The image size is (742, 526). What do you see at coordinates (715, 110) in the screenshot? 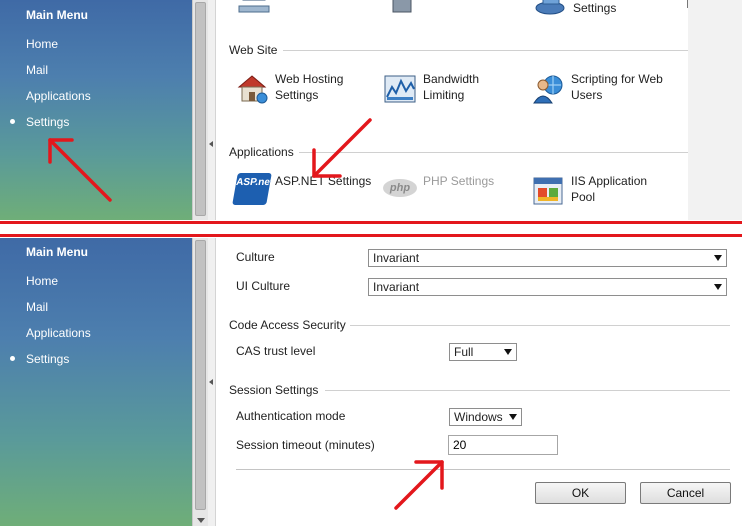
I see `right-gutter` at bounding box center [715, 110].